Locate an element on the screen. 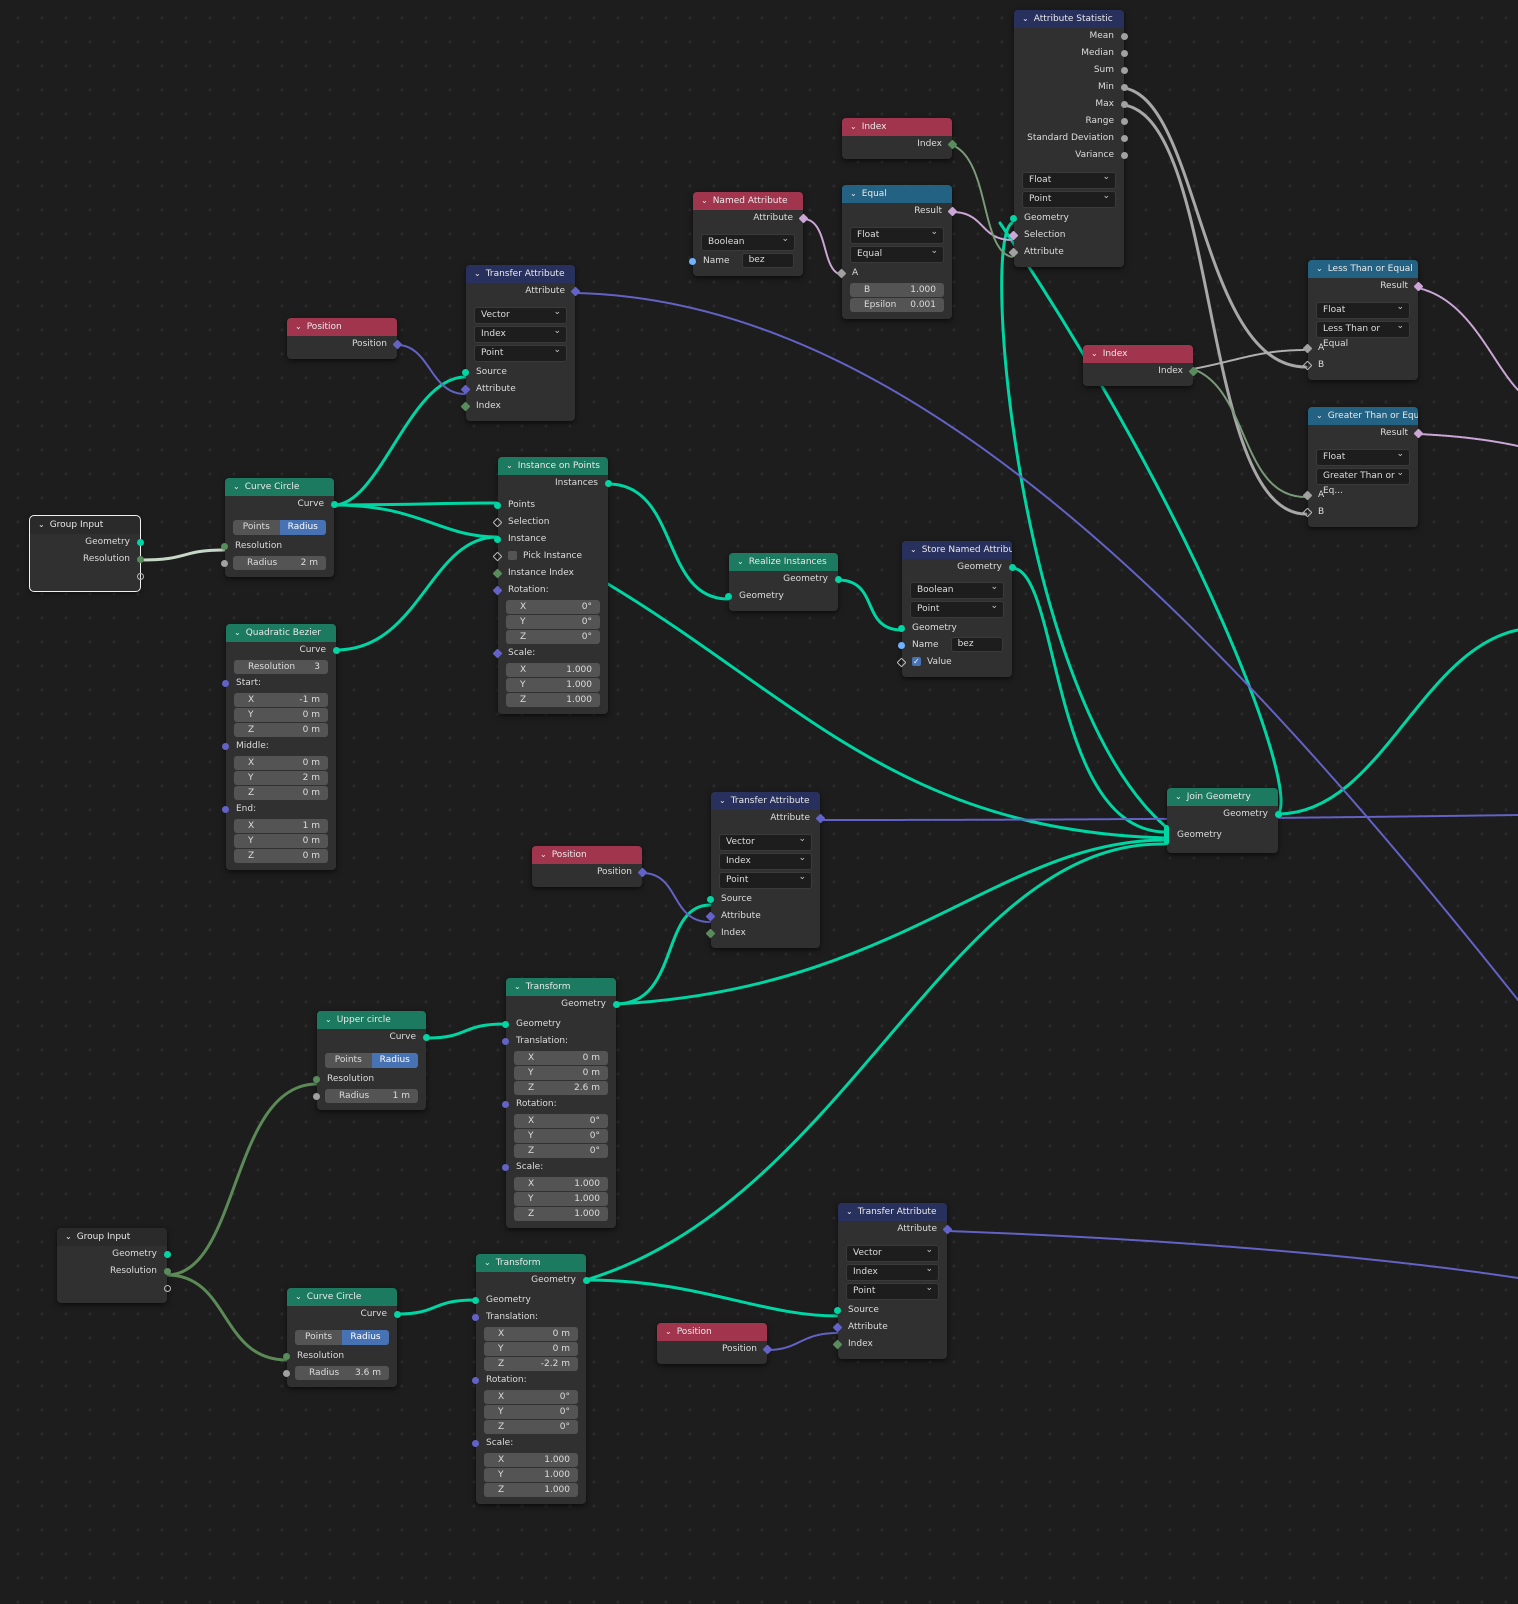 The height and width of the screenshot is (1604, 1518). b-field: B 1.000 is located at coordinates (897, 290).